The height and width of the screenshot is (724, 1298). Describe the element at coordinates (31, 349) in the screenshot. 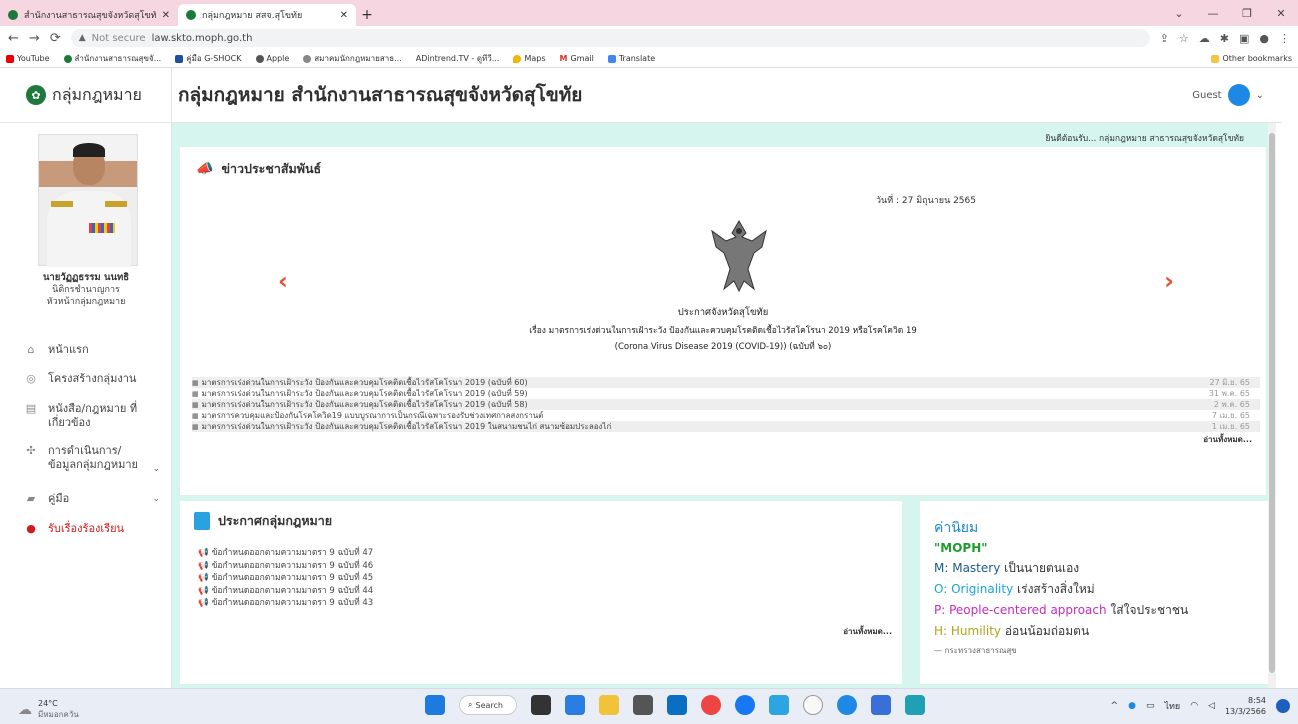

I see `home-icon: ⌂` at that location.